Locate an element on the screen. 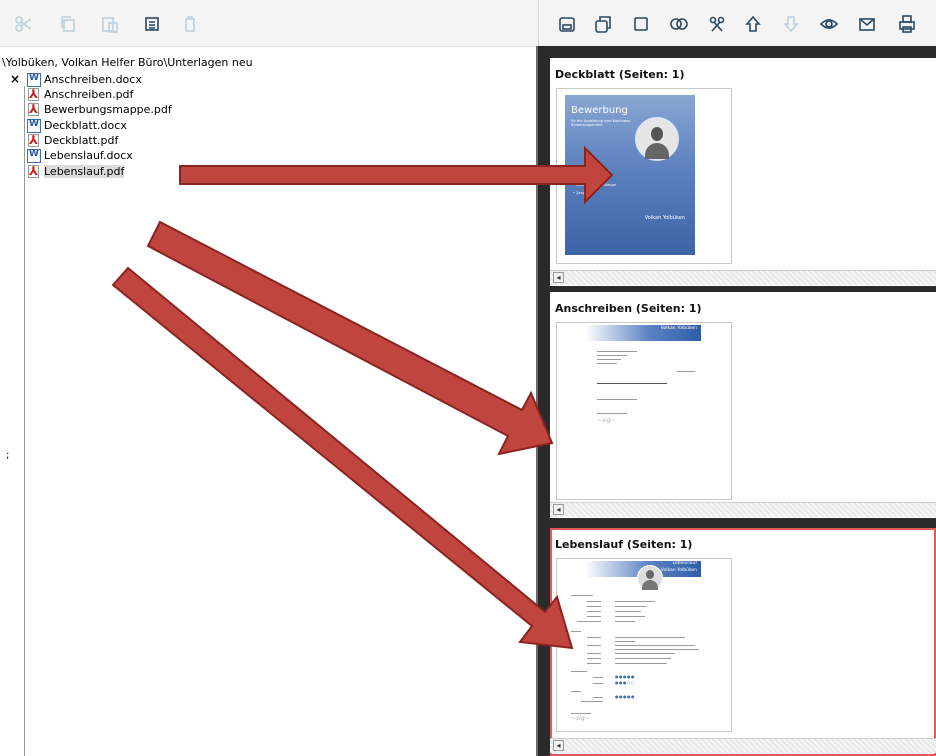 The image size is (936, 756). file-name: Deckblatt.docx is located at coordinates (85, 125).